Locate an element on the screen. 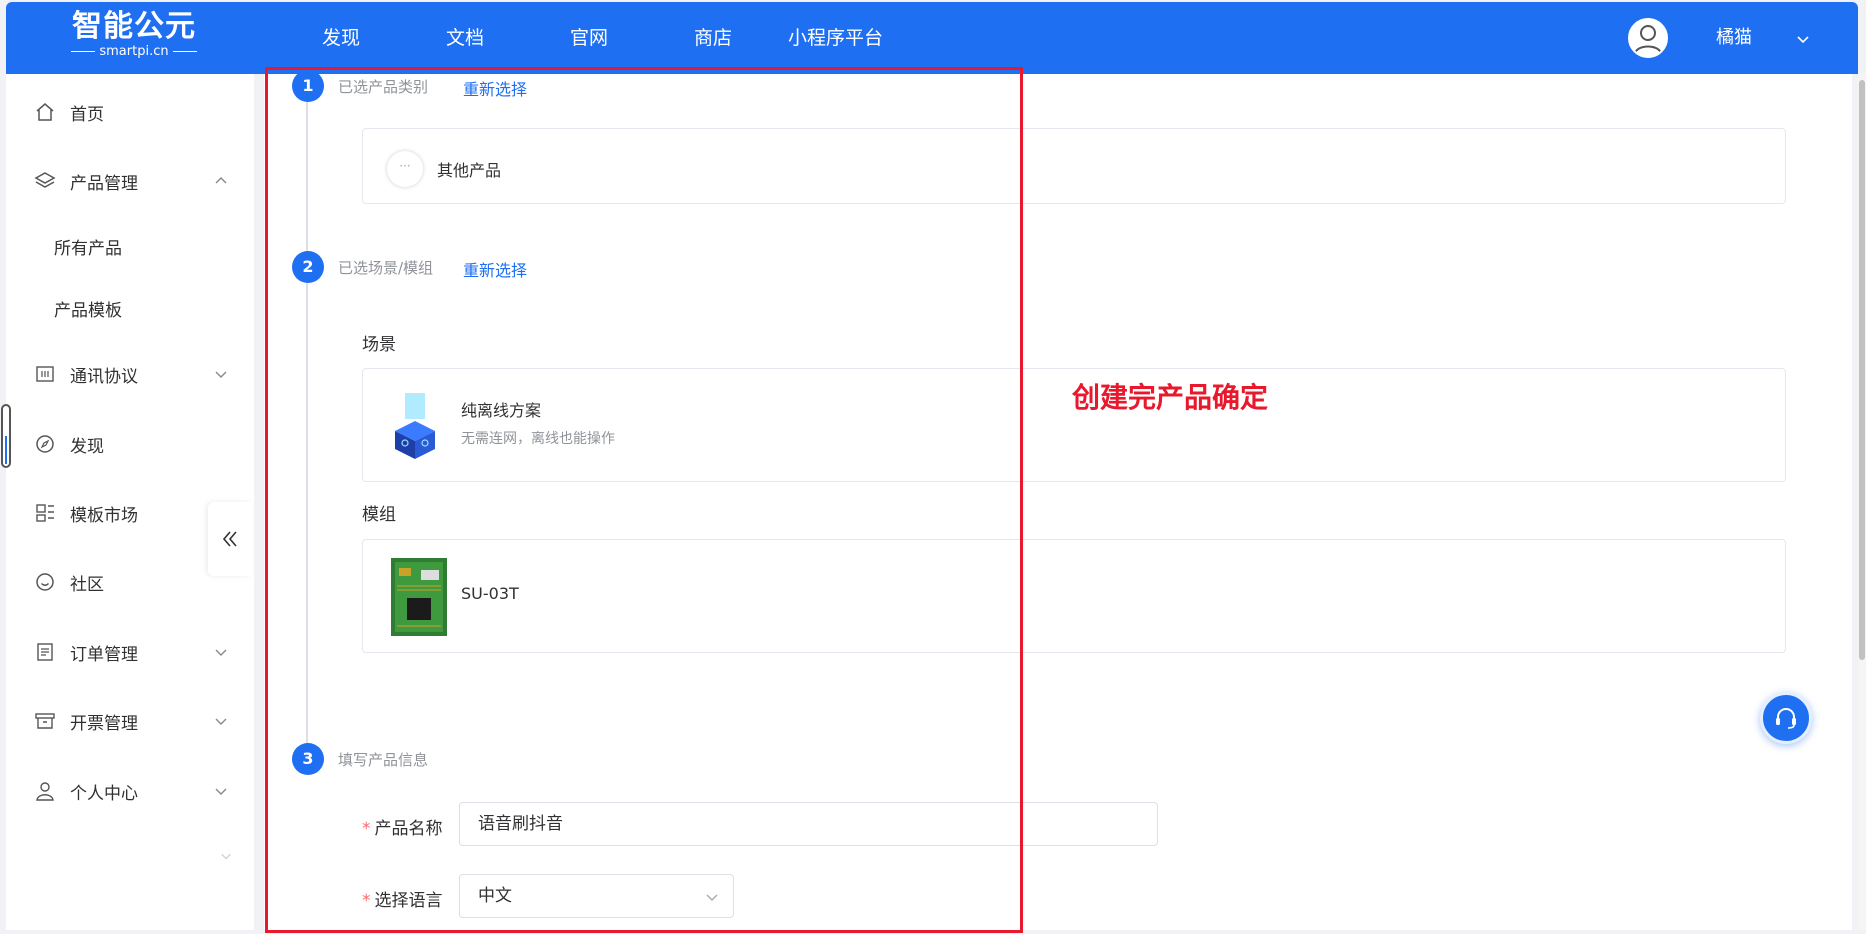  sidebar-item-label: 发现 is located at coordinates (87, 446).